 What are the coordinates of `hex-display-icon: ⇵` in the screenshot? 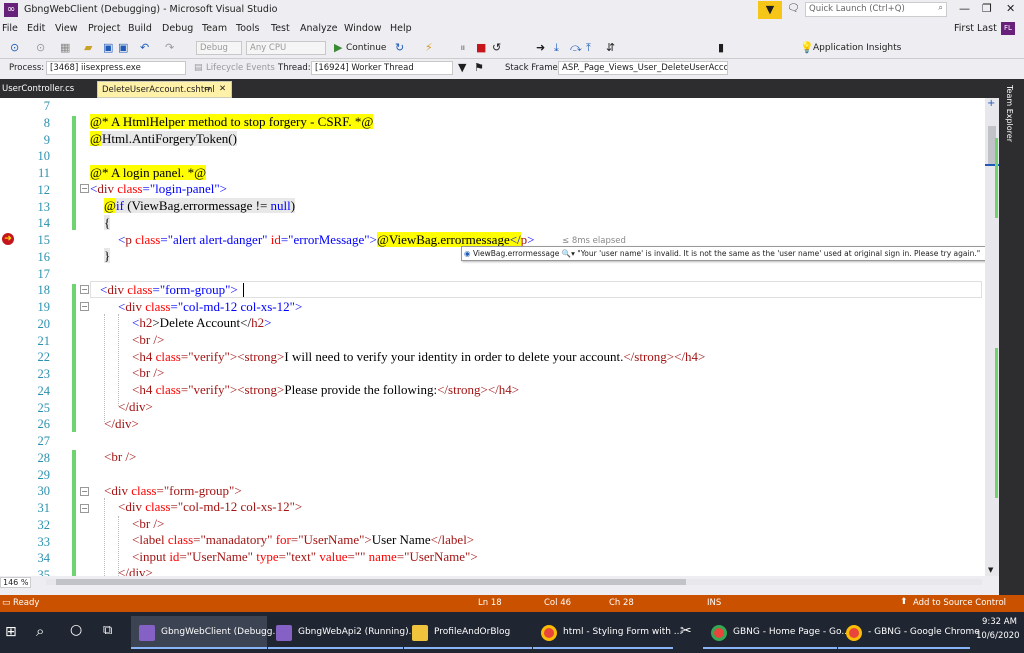 It's located at (610, 48).